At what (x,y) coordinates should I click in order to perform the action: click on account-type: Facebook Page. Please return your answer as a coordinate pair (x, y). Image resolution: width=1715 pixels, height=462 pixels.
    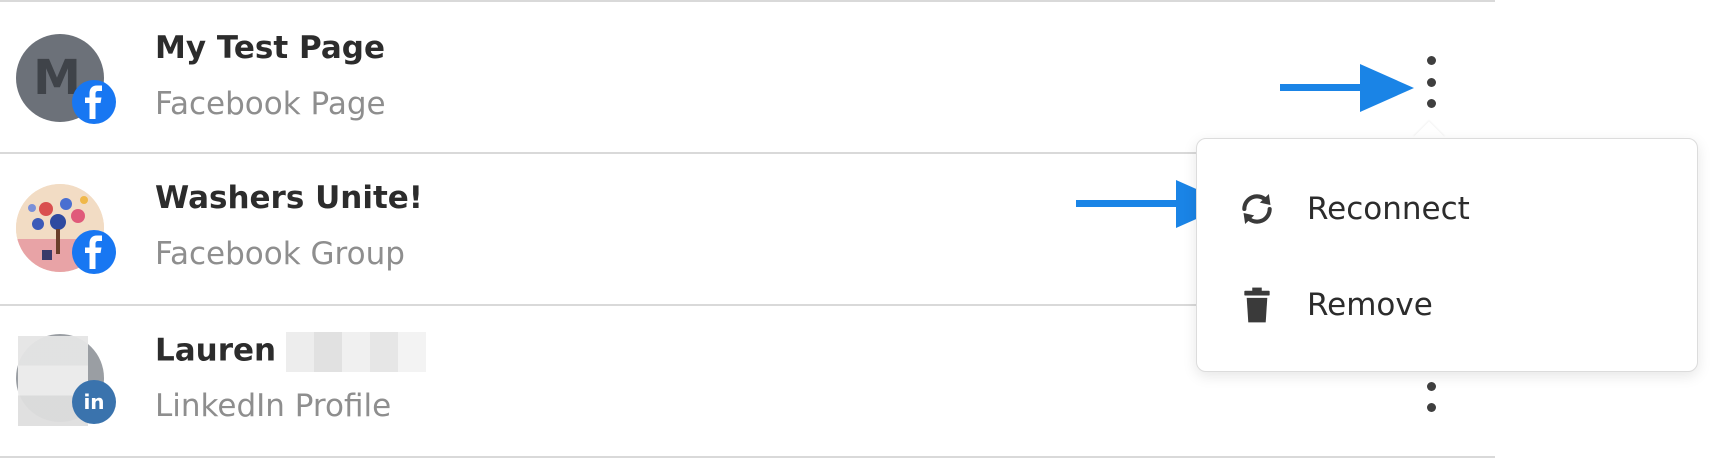
    Looking at the image, I should click on (270, 104).